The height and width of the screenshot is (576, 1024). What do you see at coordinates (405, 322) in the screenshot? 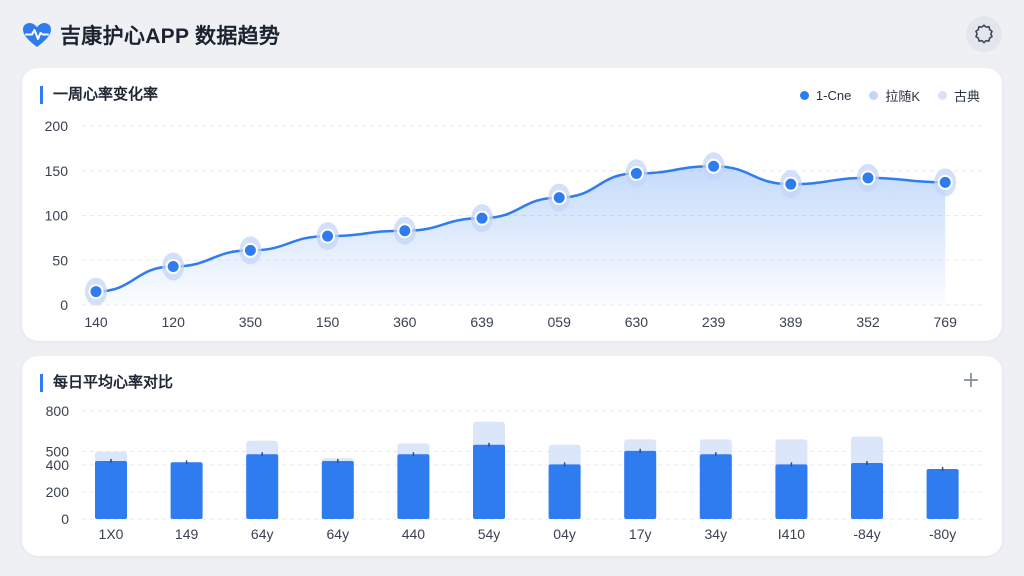
I see `x-tick-label: 360` at bounding box center [405, 322].